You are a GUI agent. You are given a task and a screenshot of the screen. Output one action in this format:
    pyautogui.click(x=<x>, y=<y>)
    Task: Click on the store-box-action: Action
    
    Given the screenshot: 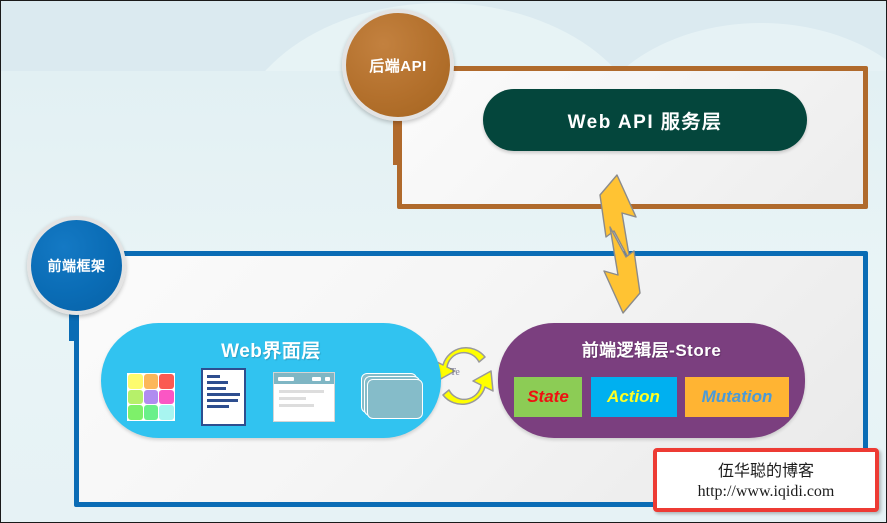 What is the action you would take?
    pyautogui.click(x=633, y=397)
    